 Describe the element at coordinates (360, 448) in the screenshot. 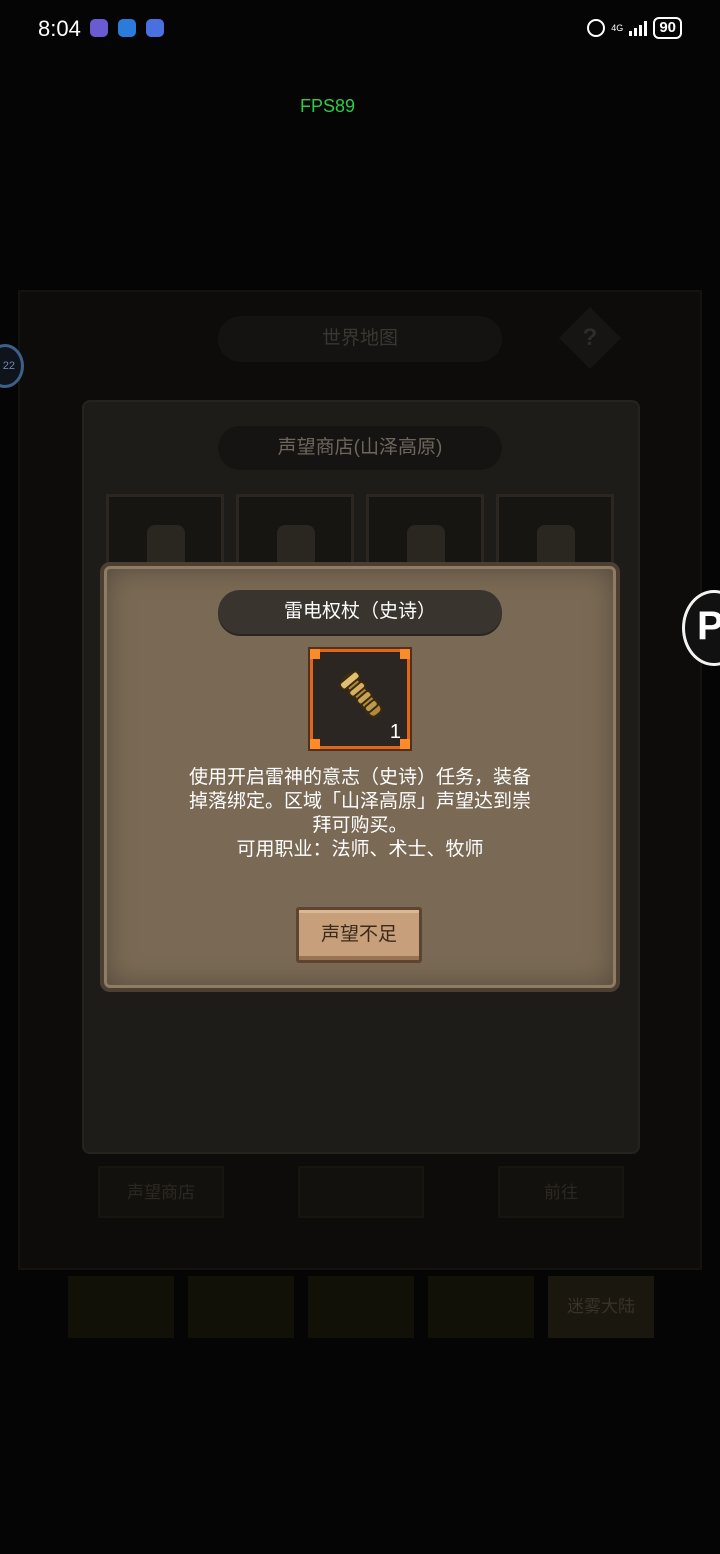

I see `reputation-shop-title: 声望商店(山泽高原)` at that location.